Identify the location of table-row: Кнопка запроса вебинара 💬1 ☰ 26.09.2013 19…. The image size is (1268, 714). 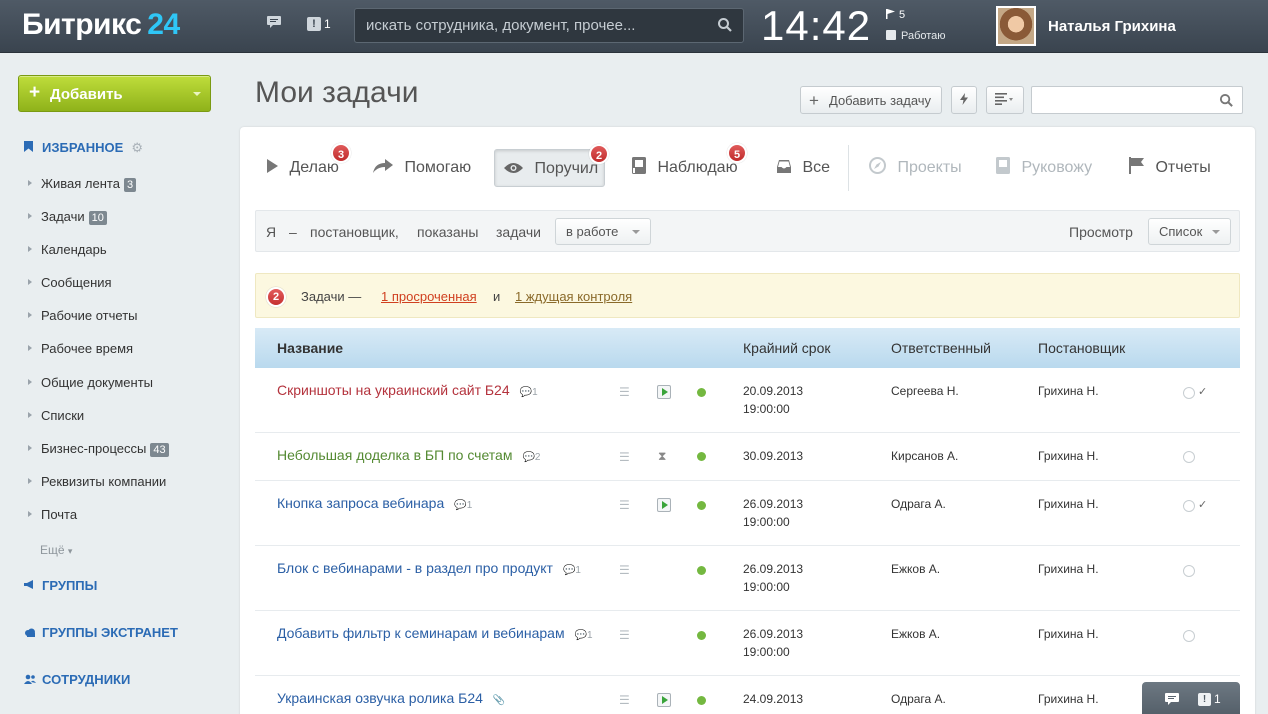
(747, 513).